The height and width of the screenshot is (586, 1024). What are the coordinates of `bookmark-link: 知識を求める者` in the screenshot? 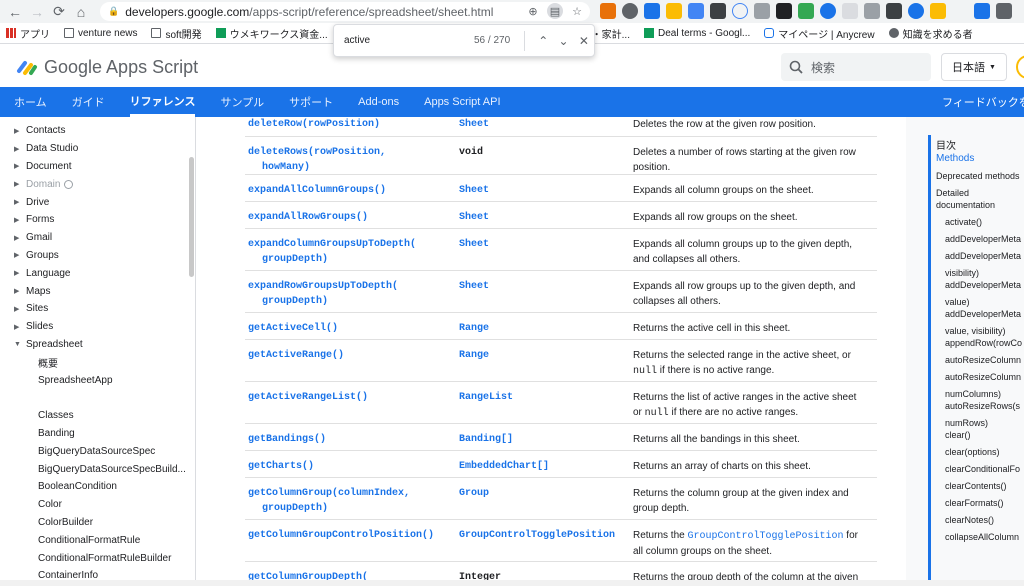 It's located at (930, 33).